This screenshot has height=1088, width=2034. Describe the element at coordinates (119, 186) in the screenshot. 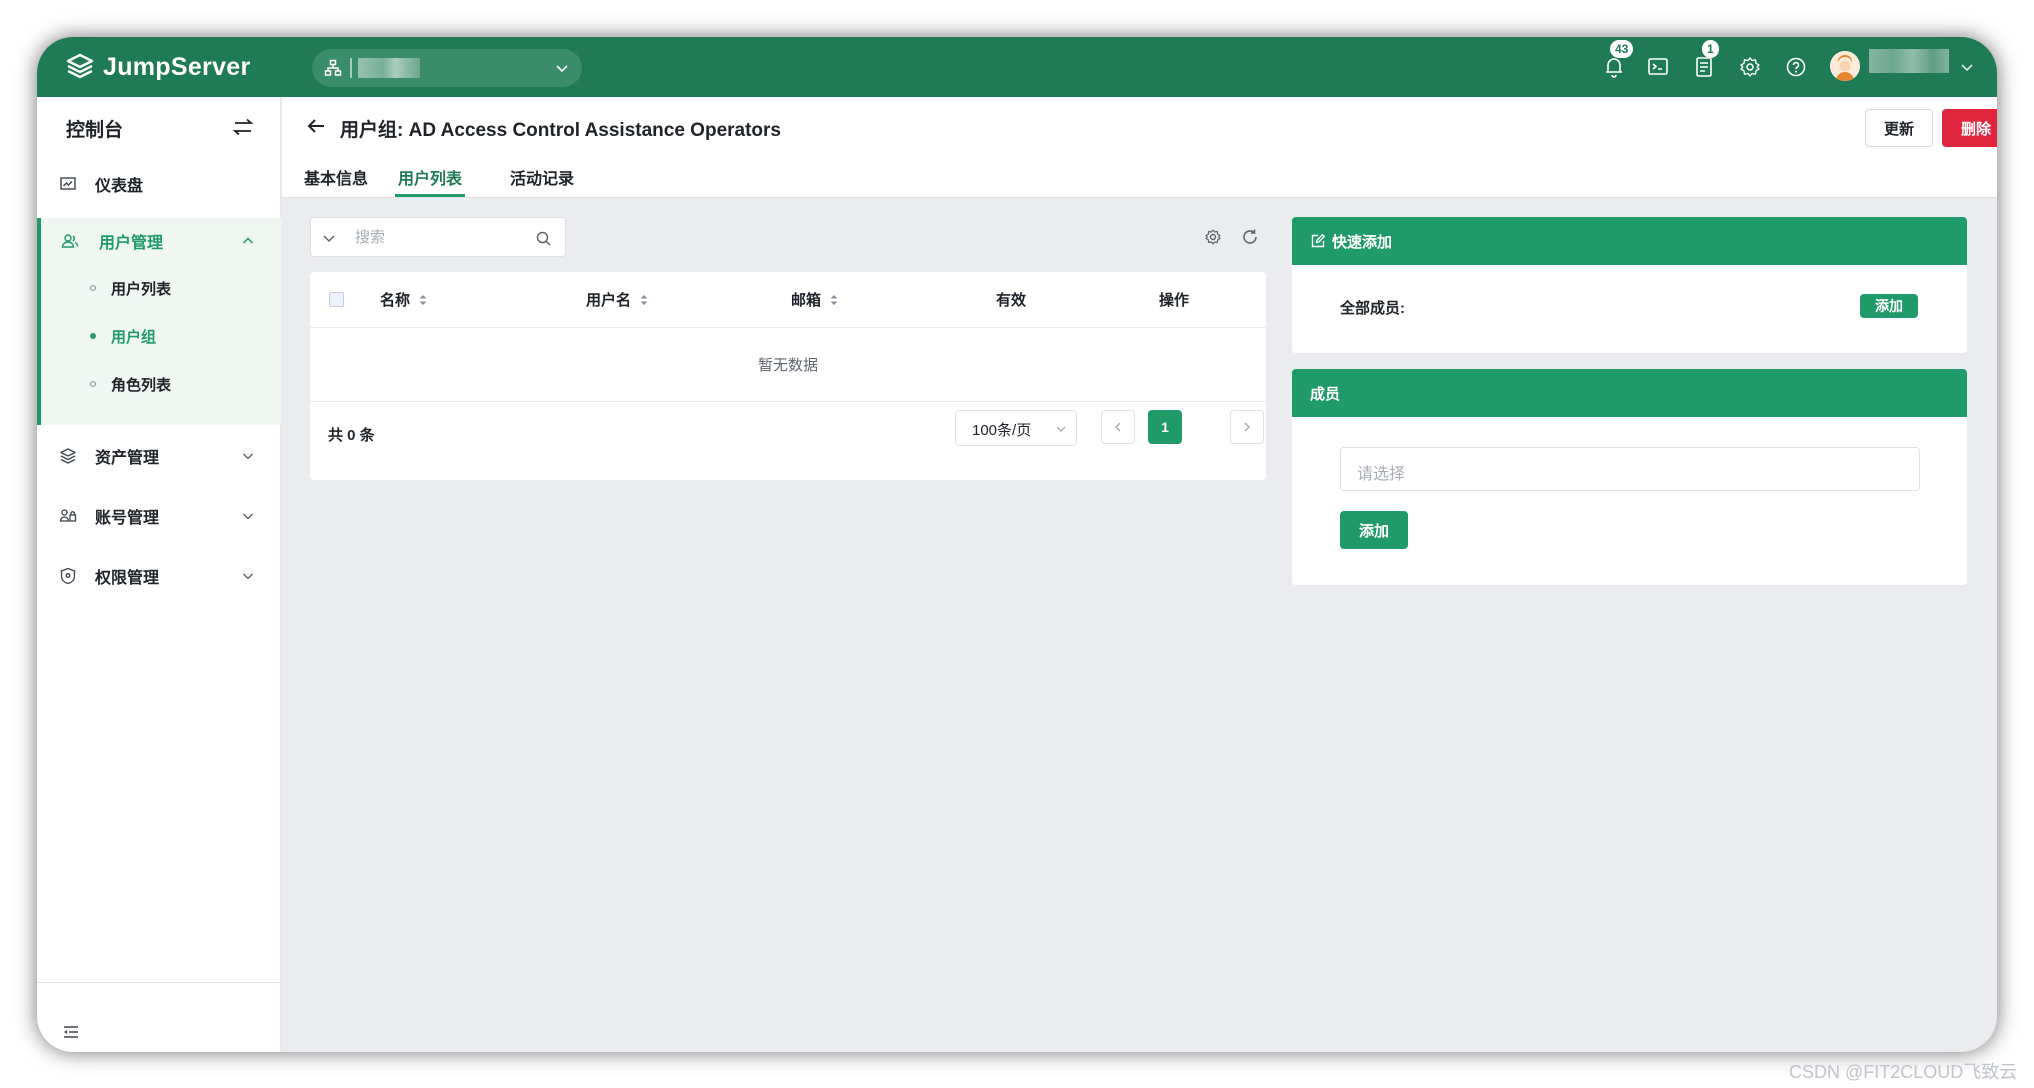

I see `sidebar-item-label: 仪表盘` at that location.